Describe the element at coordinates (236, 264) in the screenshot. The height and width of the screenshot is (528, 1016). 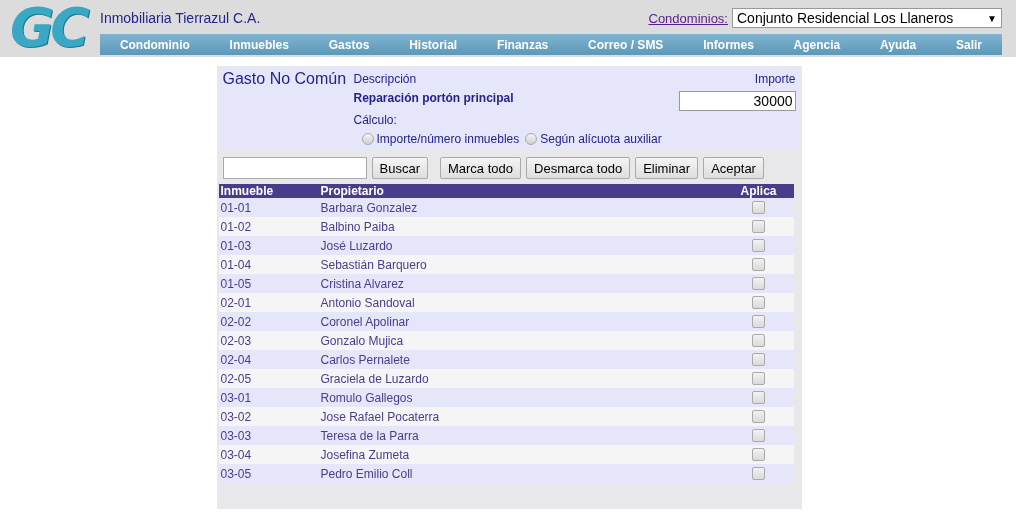
I see `table-cell-text: 01-04` at that location.